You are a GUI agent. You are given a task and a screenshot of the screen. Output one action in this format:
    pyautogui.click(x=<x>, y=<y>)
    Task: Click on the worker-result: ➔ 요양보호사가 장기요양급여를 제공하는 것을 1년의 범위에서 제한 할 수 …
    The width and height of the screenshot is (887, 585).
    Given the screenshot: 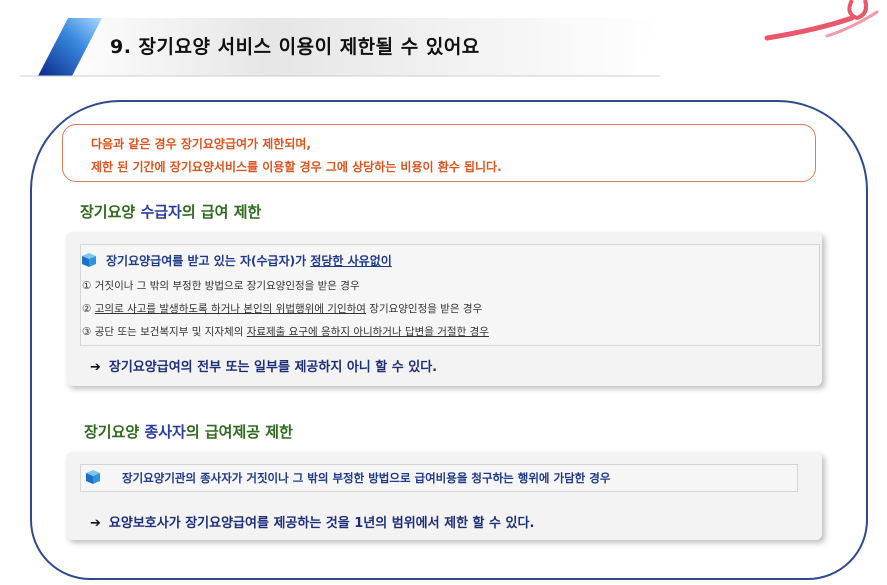 What is the action you would take?
    pyautogui.click(x=312, y=523)
    